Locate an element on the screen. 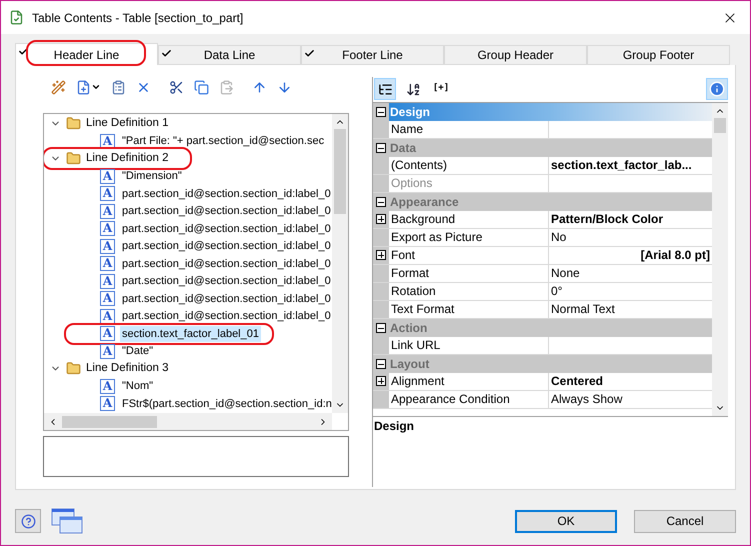 The width and height of the screenshot is (751, 546). wand-icon is located at coordinates (58, 87).